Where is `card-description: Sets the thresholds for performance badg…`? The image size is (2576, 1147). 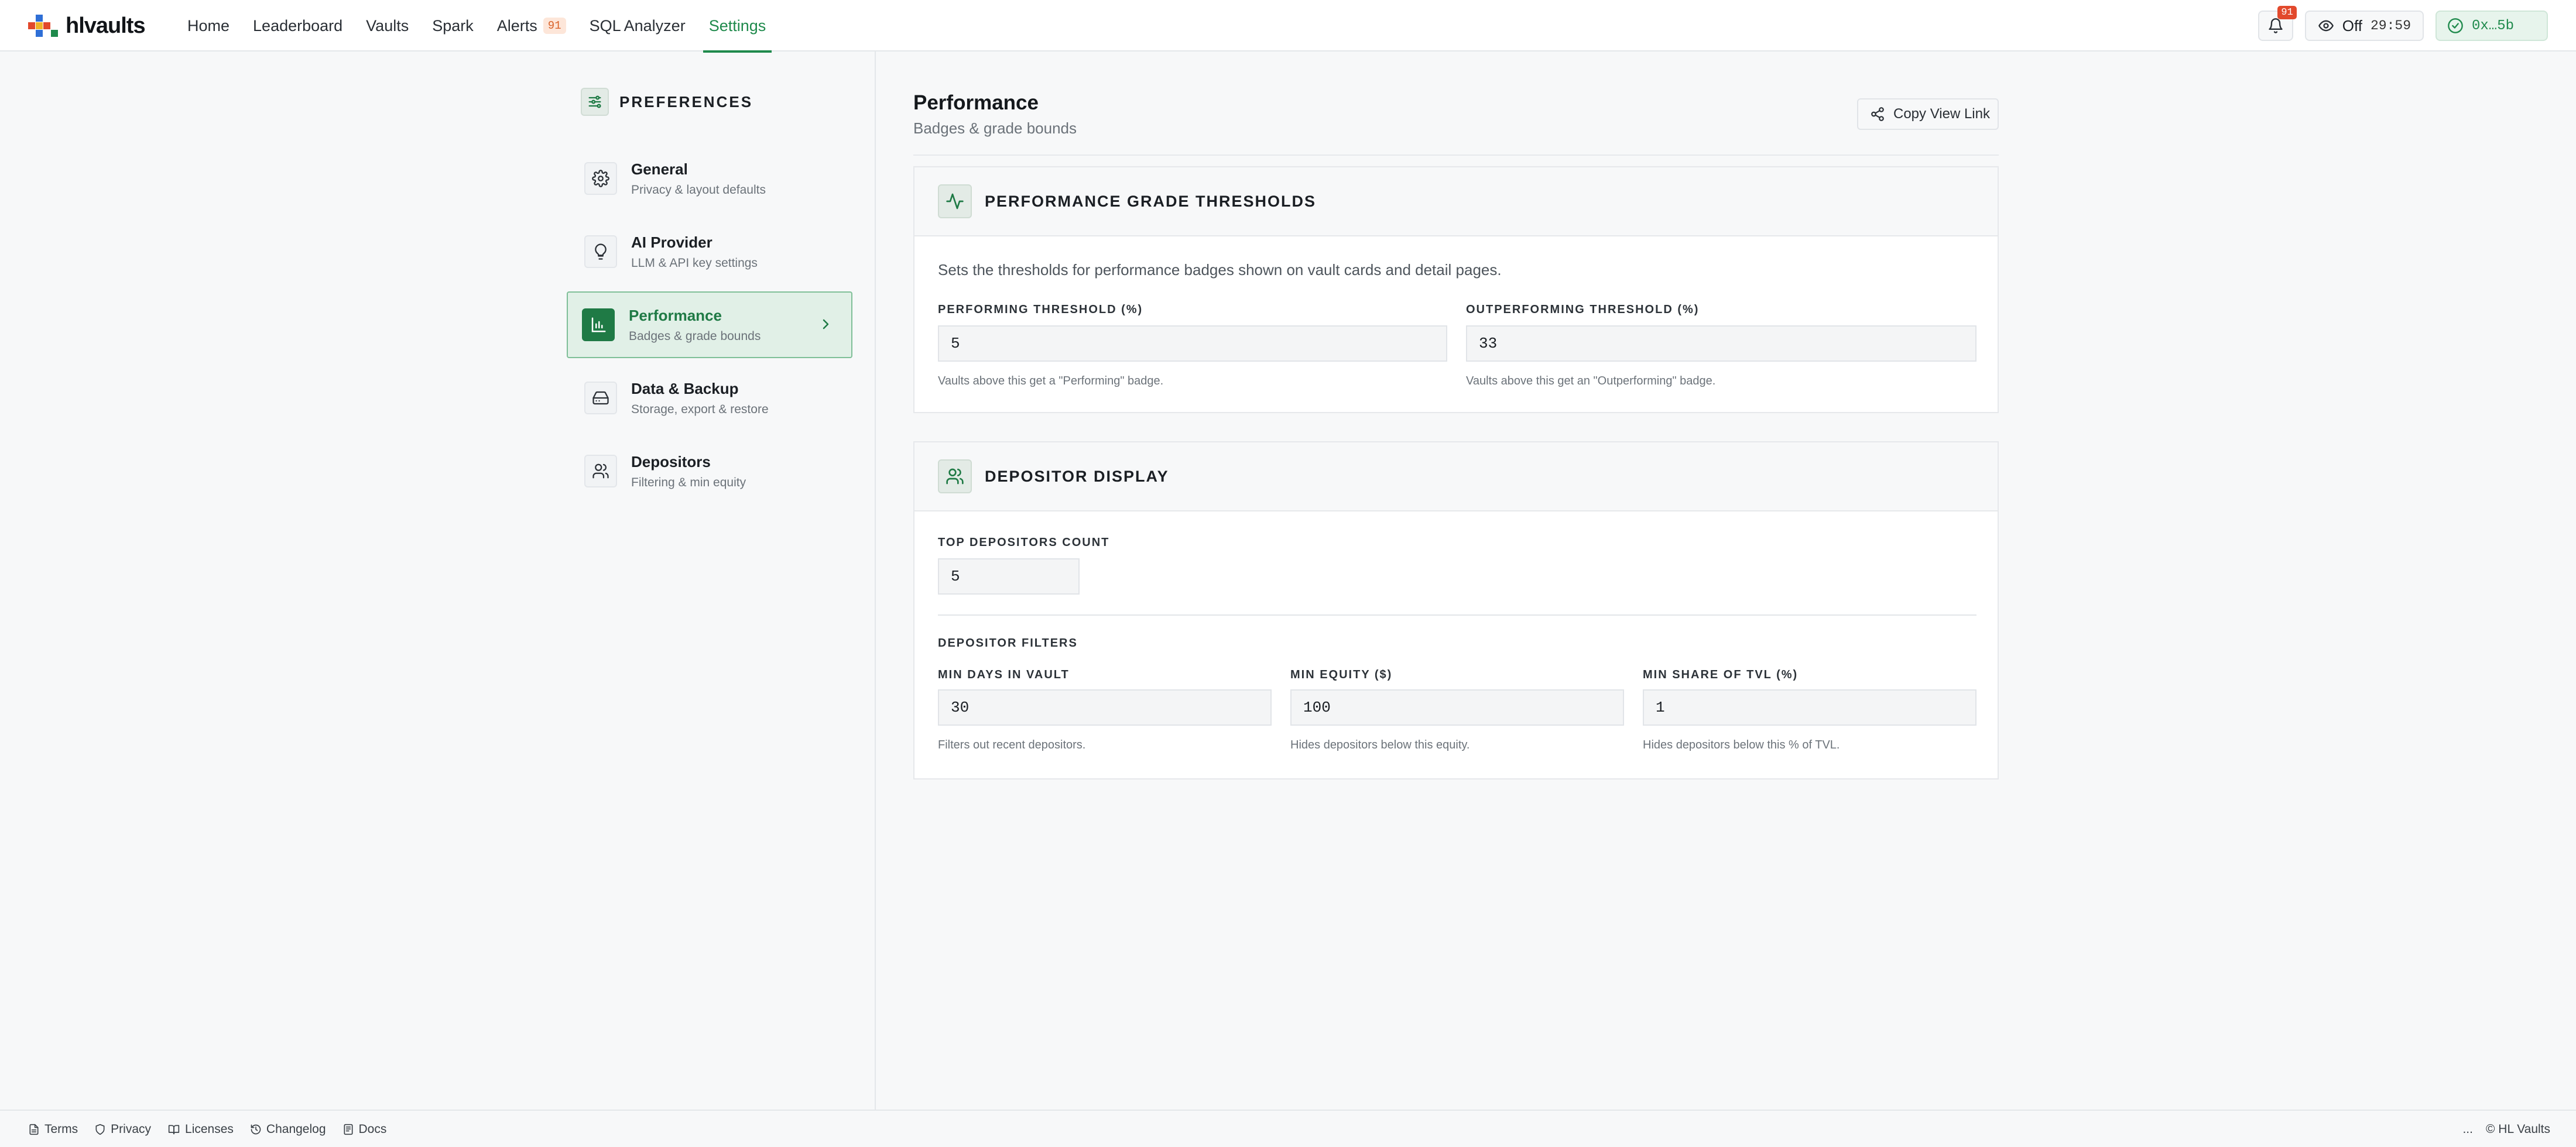 card-description: Sets the thresholds for performance badg… is located at coordinates (1220, 270).